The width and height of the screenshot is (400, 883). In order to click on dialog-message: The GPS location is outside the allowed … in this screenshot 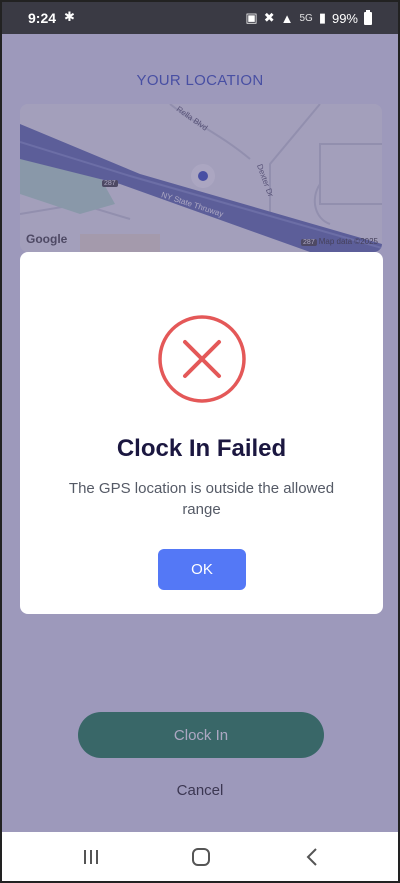, I will do `click(201, 499)`.